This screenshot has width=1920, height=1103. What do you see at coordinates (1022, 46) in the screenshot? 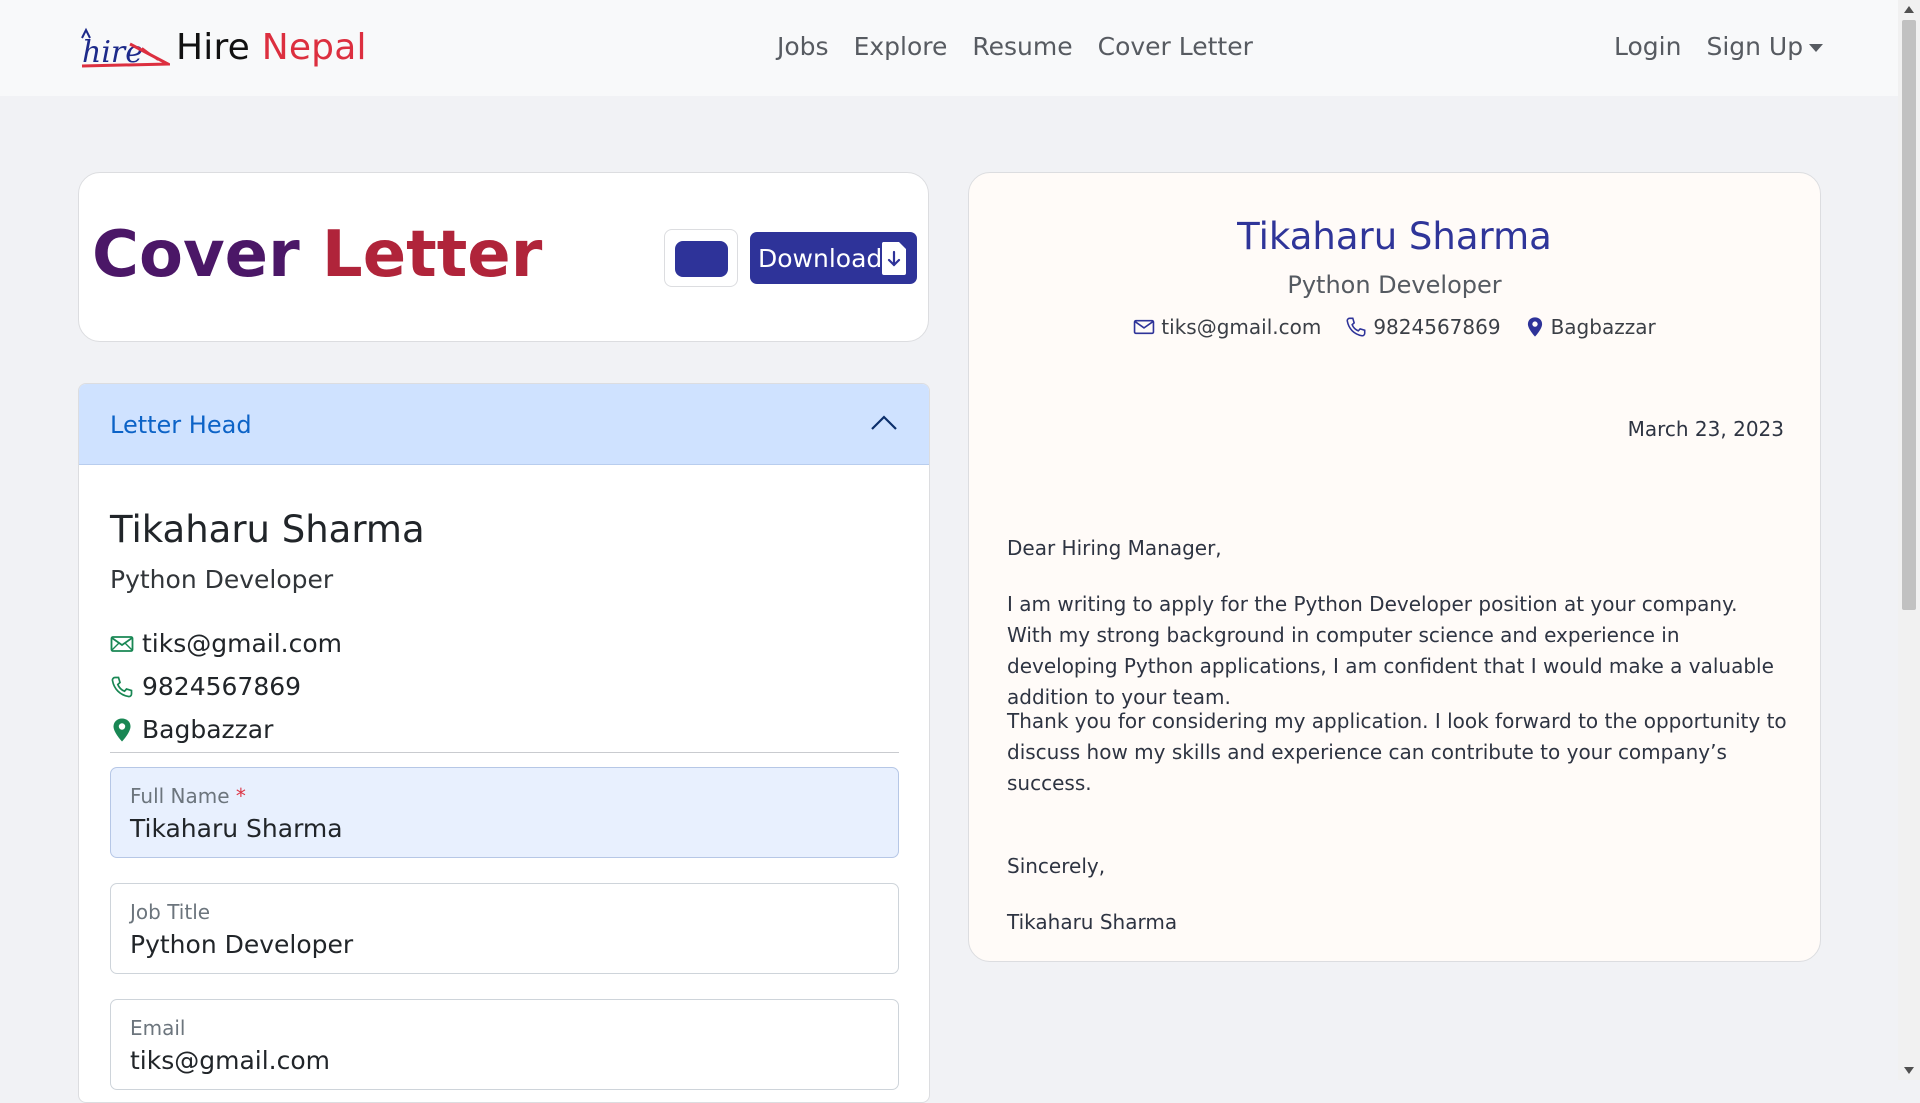
I see `nav-link-resume: Resume` at bounding box center [1022, 46].